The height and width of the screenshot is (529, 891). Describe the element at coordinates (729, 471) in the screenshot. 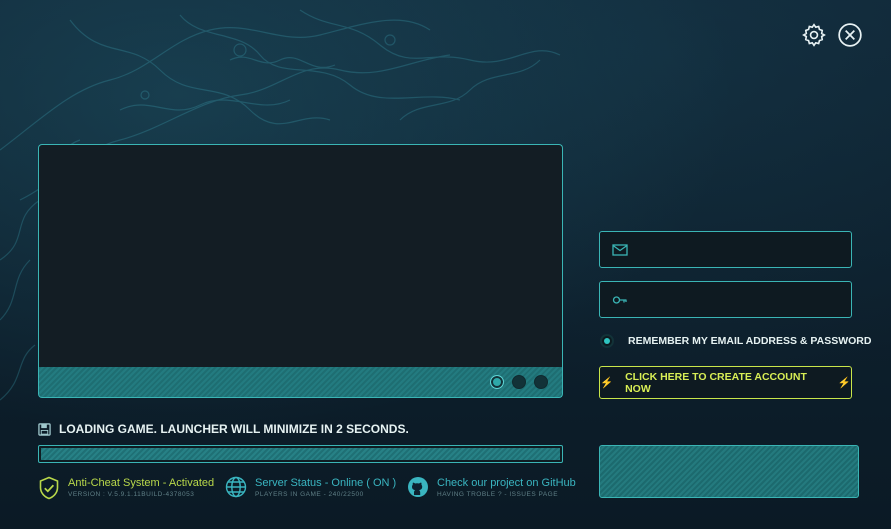

I see `login-button` at that location.